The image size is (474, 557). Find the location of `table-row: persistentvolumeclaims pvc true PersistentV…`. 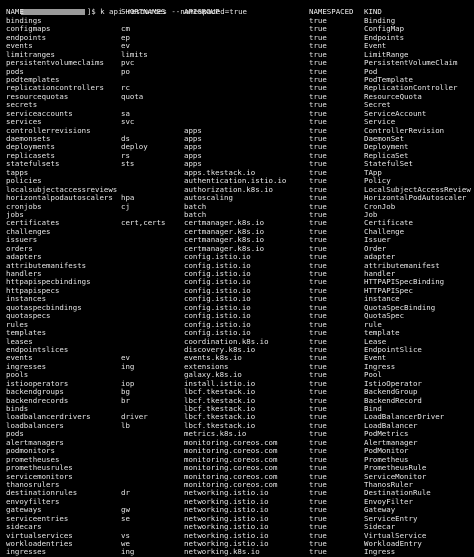

table-row: persistentvolumeclaims pvc true PersistentV… is located at coordinates (238, 63).